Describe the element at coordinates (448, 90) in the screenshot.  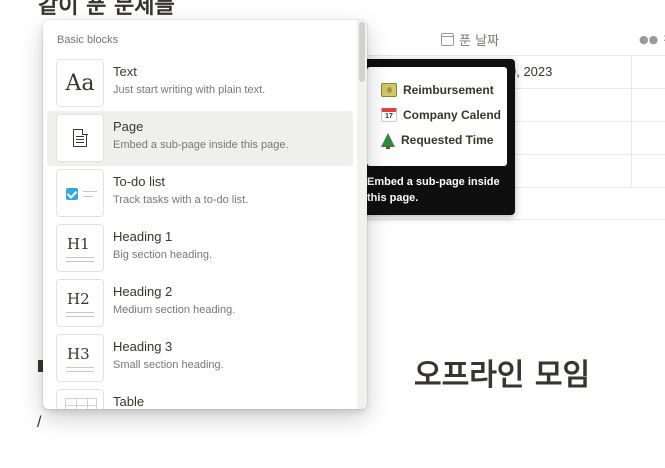
I see `preview-item-label: Reimbursement` at that location.